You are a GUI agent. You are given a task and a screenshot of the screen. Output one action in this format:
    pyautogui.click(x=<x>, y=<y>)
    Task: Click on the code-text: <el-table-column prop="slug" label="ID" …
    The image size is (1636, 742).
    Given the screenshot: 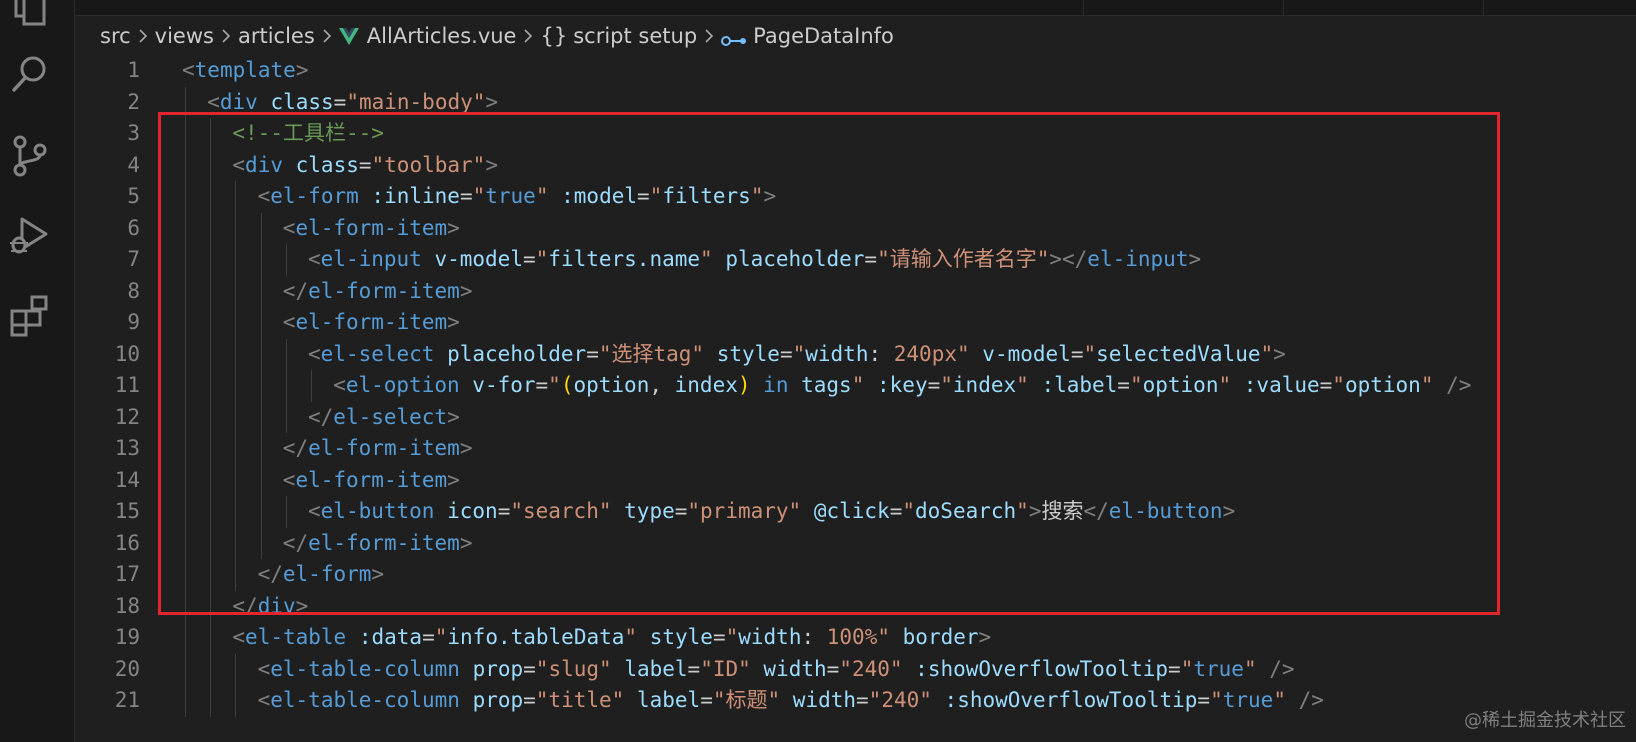 What is the action you would take?
    pyautogui.click(x=776, y=670)
    